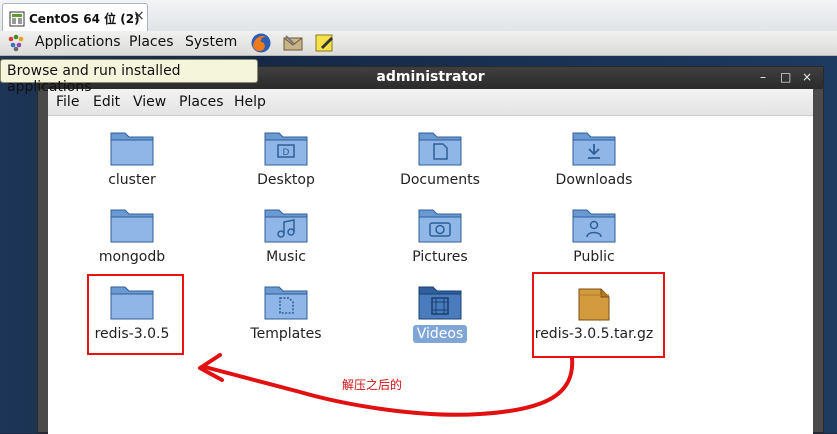 The width and height of the screenshot is (837, 434). Describe the element at coordinates (372, 385) in the screenshot. I see `annotation-text: 解压之后的` at that location.